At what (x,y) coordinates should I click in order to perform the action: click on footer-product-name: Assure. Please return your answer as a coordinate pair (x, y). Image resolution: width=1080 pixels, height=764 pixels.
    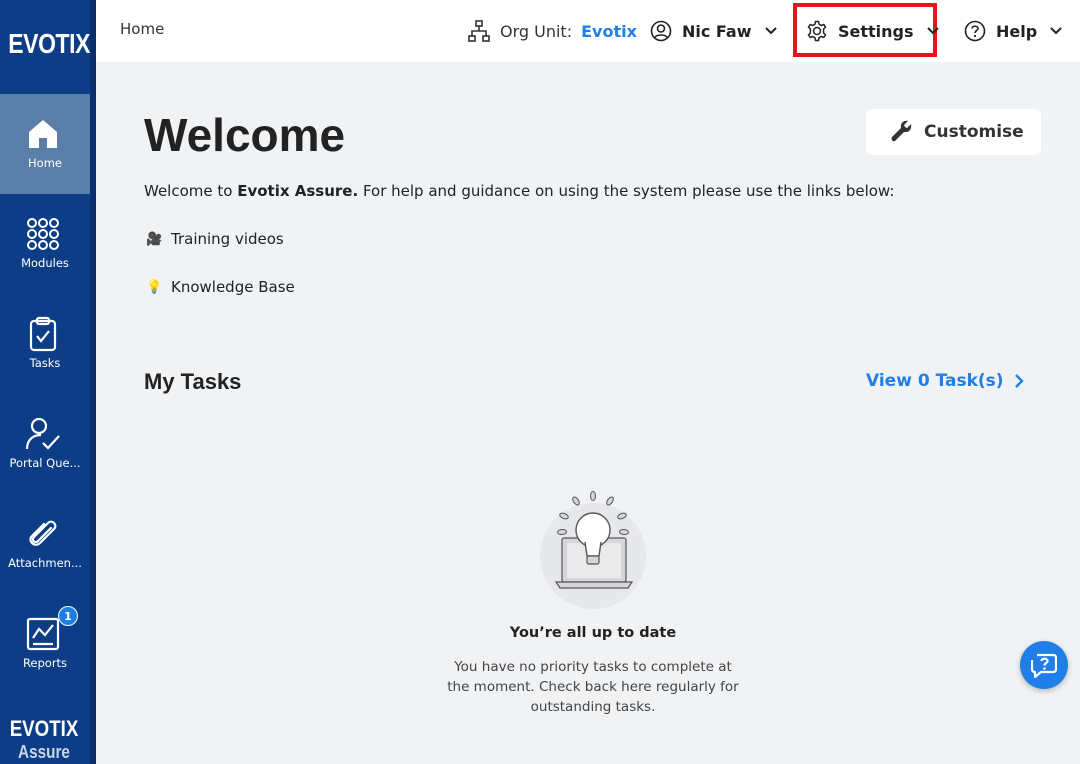
    Looking at the image, I should click on (44, 752).